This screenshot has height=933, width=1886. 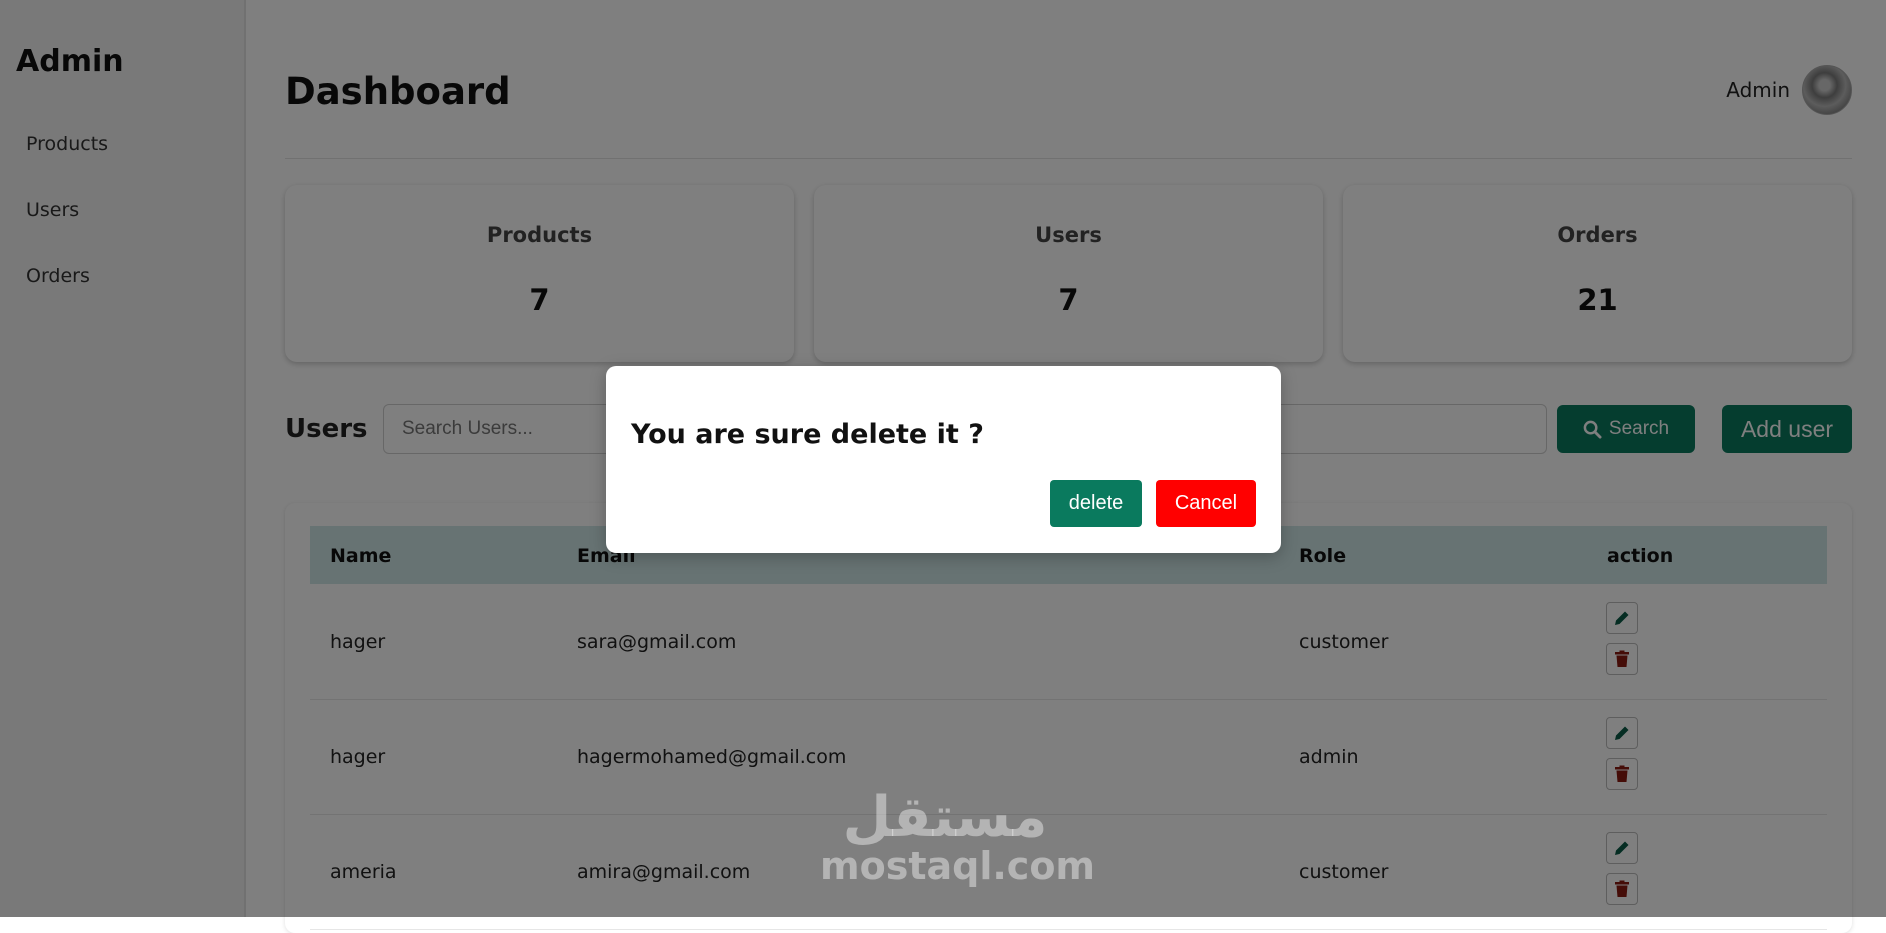 What do you see at coordinates (943, 459) in the screenshot?
I see `delete-confirm-dialog: You are sure delete it ? delete Cancel` at bounding box center [943, 459].